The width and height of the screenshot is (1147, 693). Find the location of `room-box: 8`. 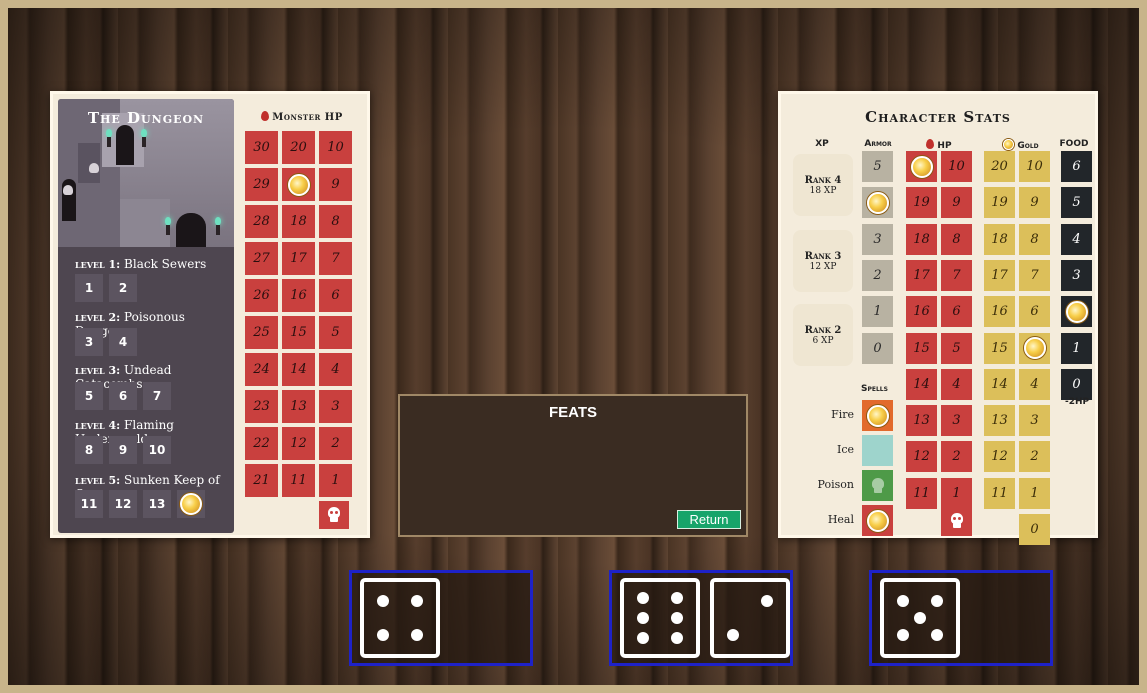

room-box: 8 is located at coordinates (89, 450).